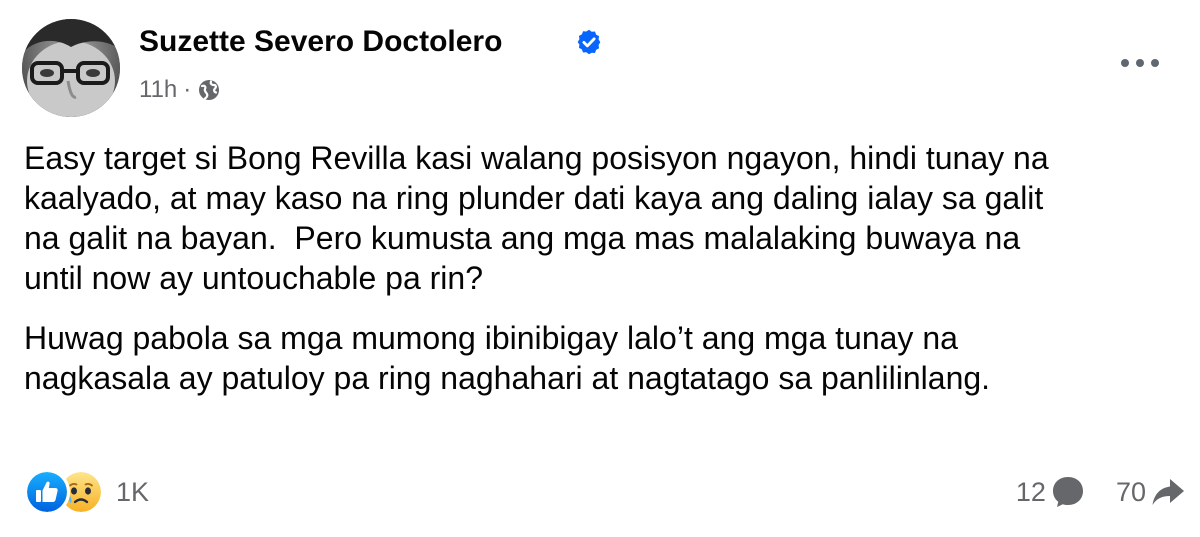  I want to click on avatar, so click(71, 68).